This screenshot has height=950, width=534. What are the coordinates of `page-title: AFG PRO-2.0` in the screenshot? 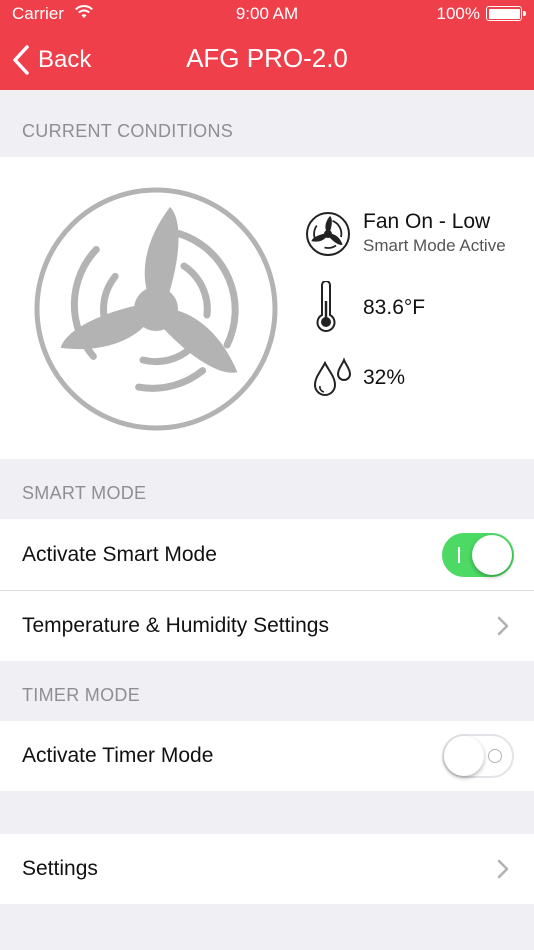 It's located at (267, 58).